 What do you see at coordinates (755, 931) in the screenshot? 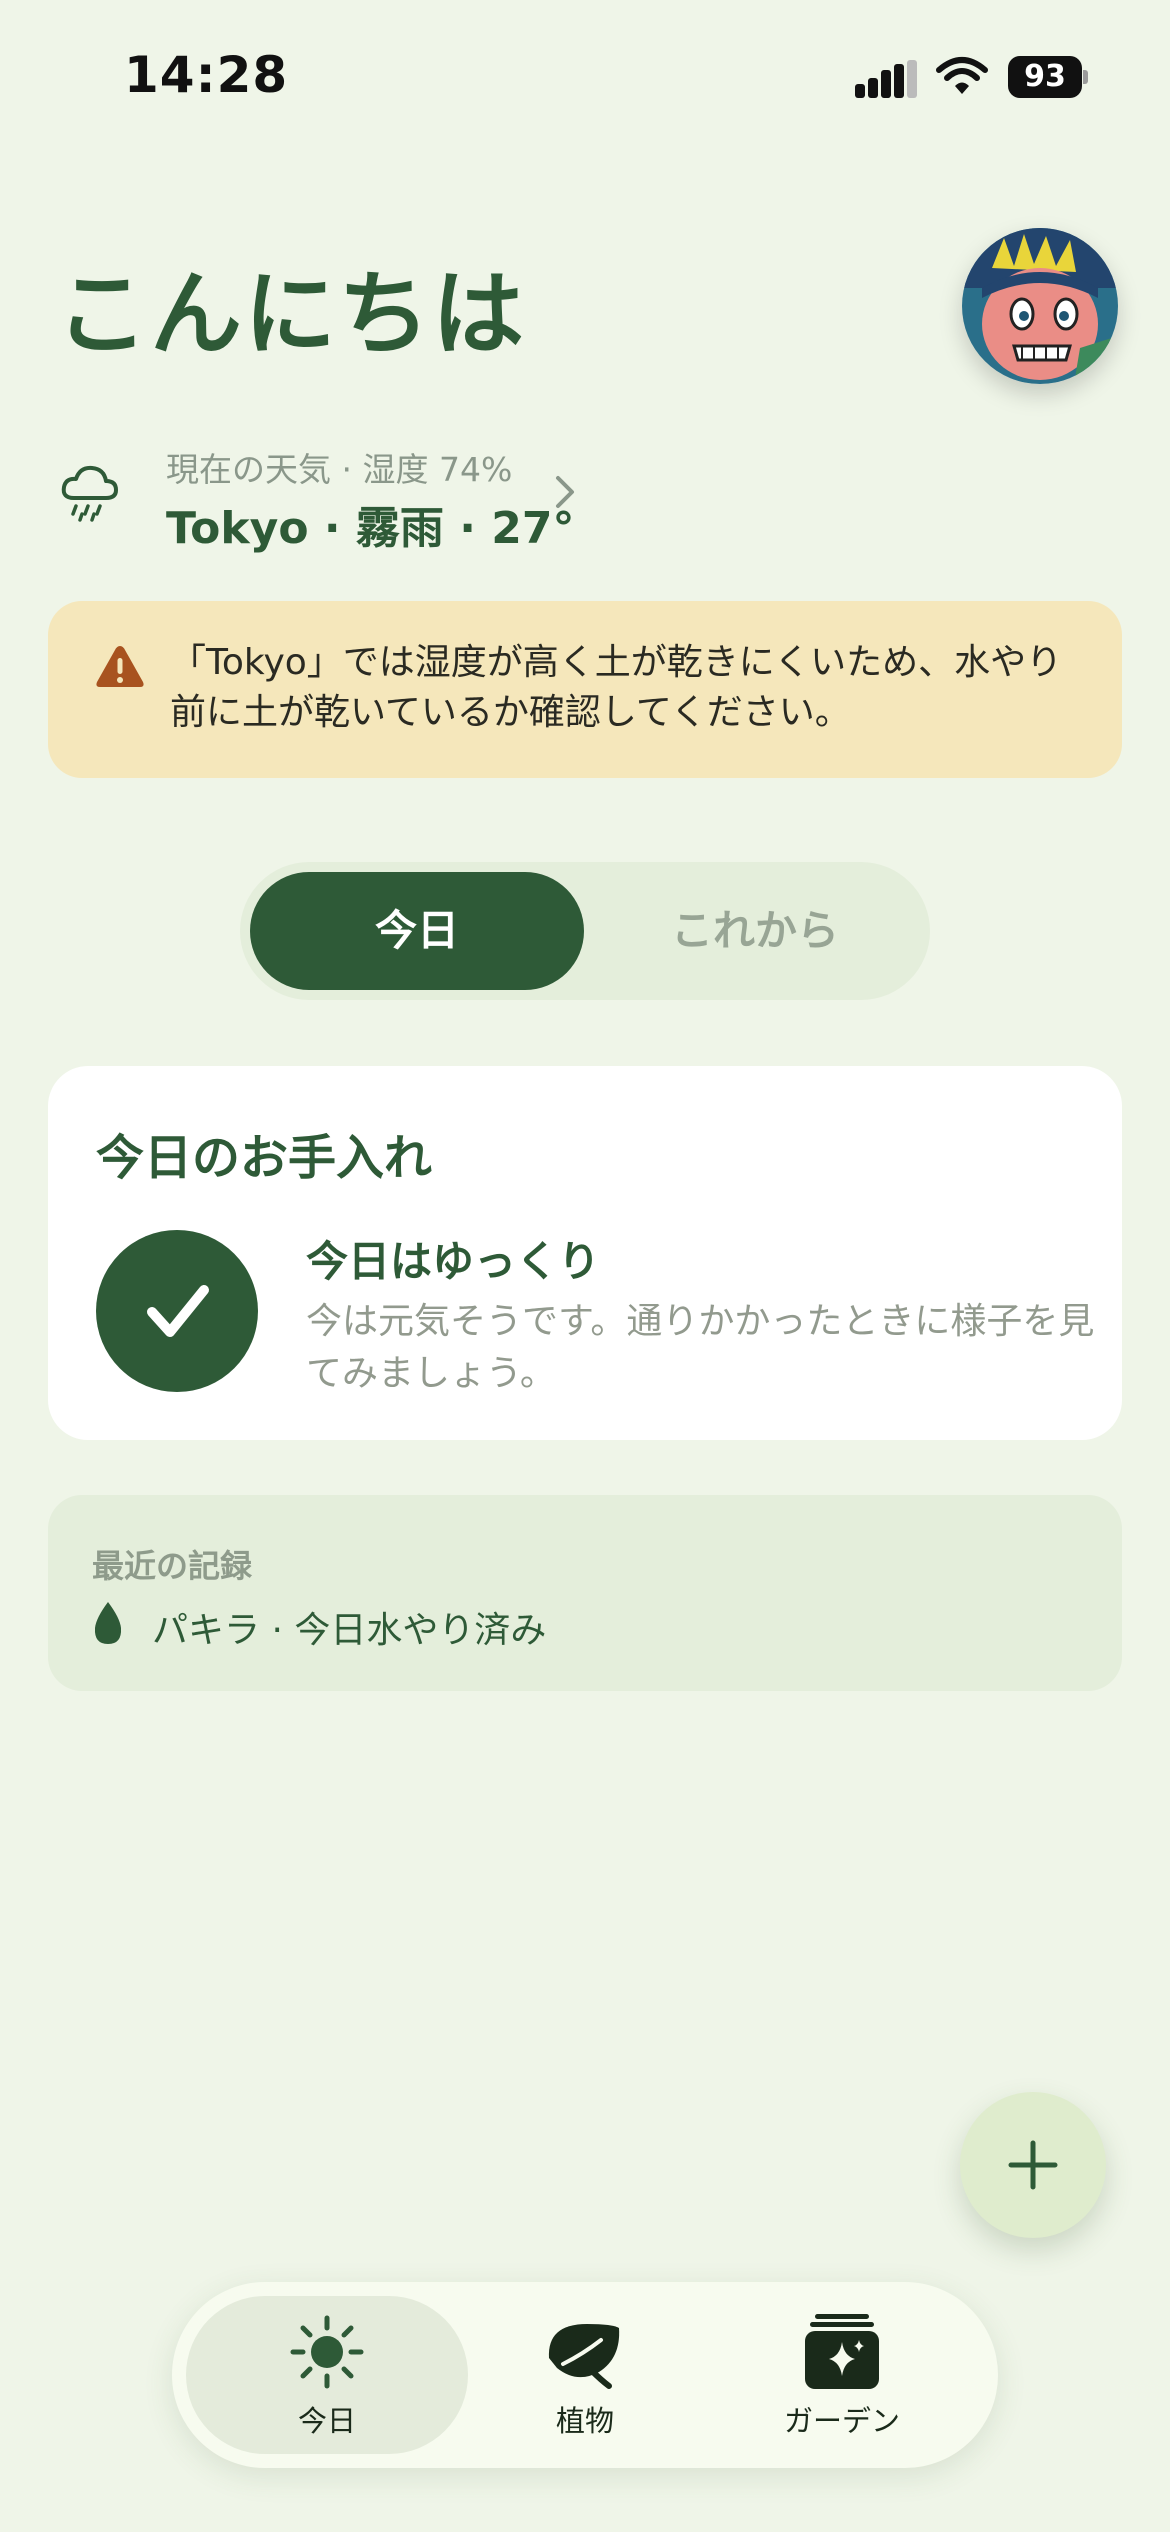
I see `segment-upcoming: これから` at bounding box center [755, 931].